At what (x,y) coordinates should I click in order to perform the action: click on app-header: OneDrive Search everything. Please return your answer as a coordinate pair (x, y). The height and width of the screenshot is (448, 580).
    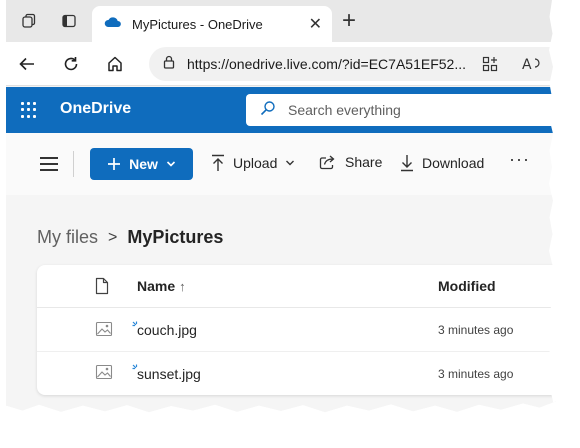
    Looking at the image, I should click on (281, 110).